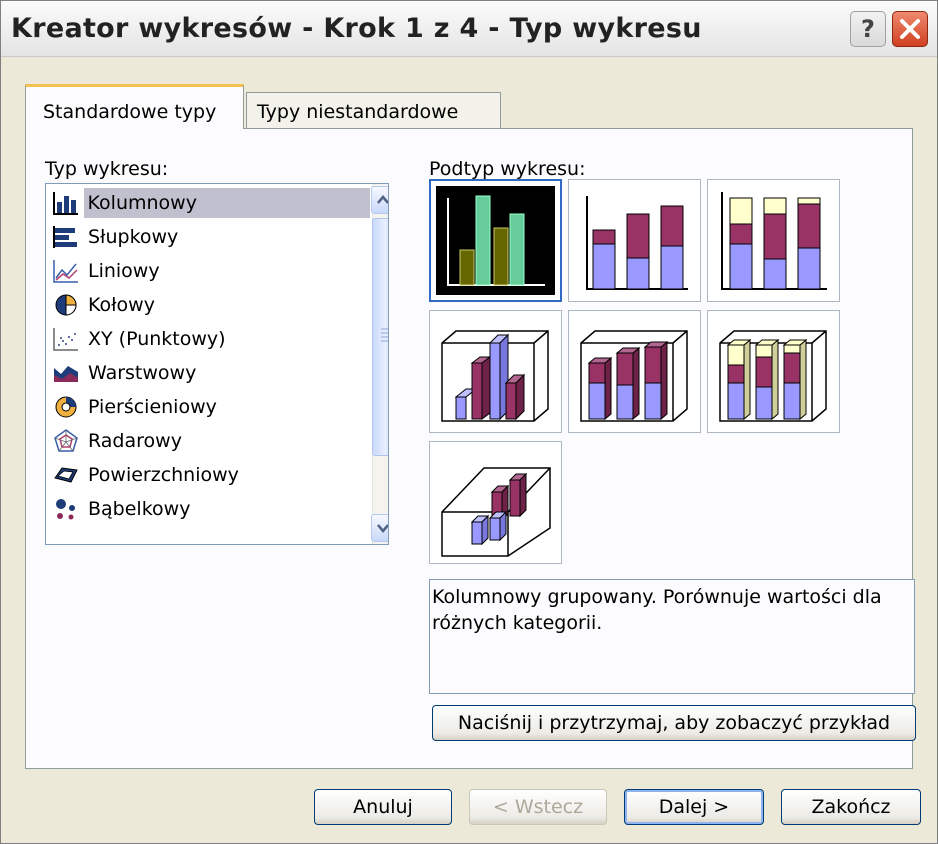 The height and width of the screenshot is (844, 938). I want to click on subtype-3d-100-stacked-column, so click(773, 371).